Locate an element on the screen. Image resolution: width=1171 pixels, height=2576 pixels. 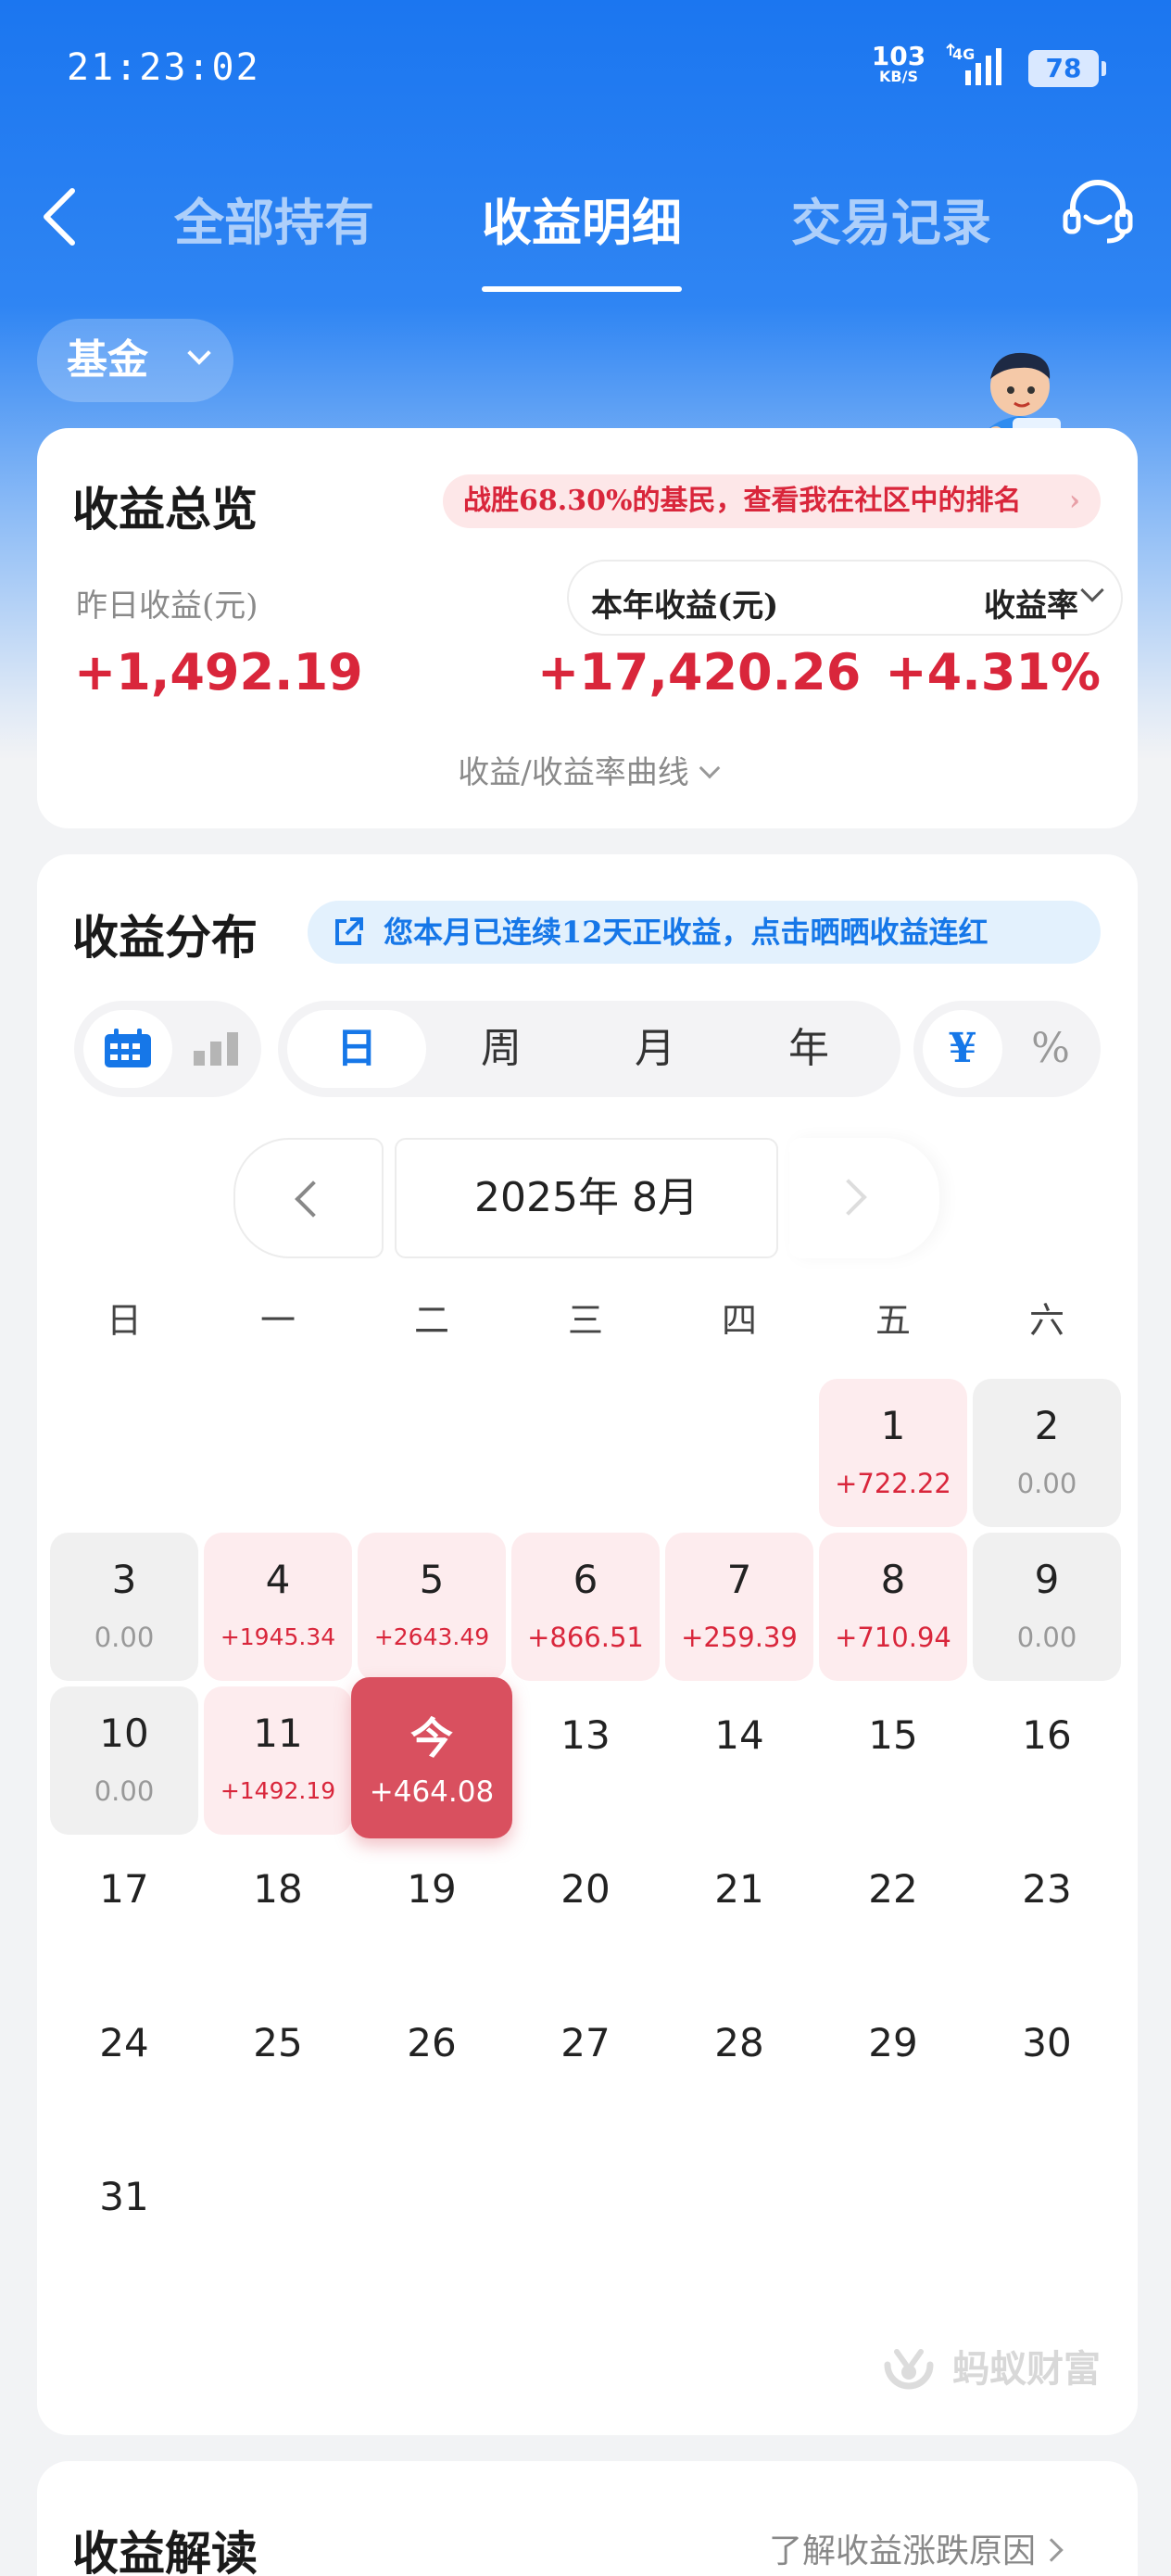
calendar-day: 2 0.00 is located at coordinates (1047, 1453).